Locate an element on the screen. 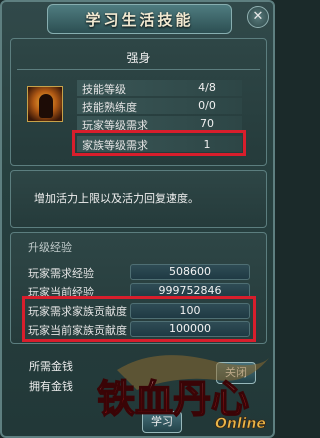  highlight-box-family-level is located at coordinates (159, 143).